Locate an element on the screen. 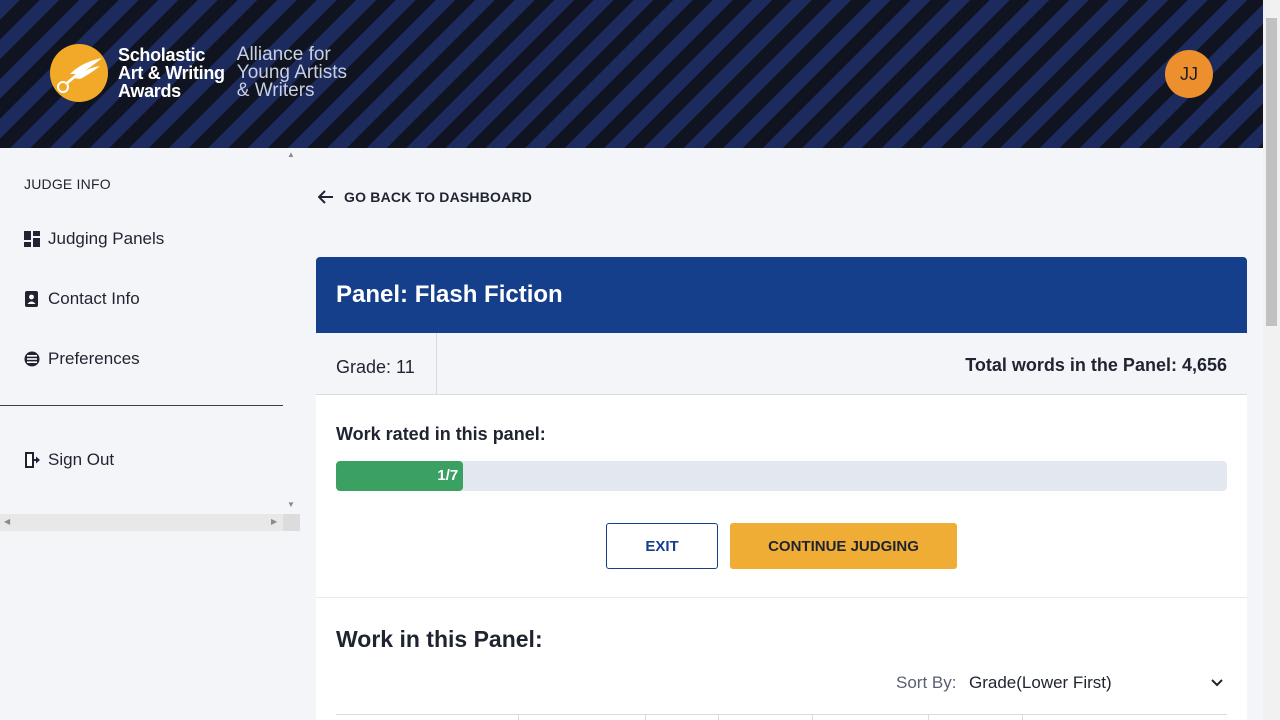 The image size is (1280, 720). user-avatar: JJ is located at coordinates (1189, 74).